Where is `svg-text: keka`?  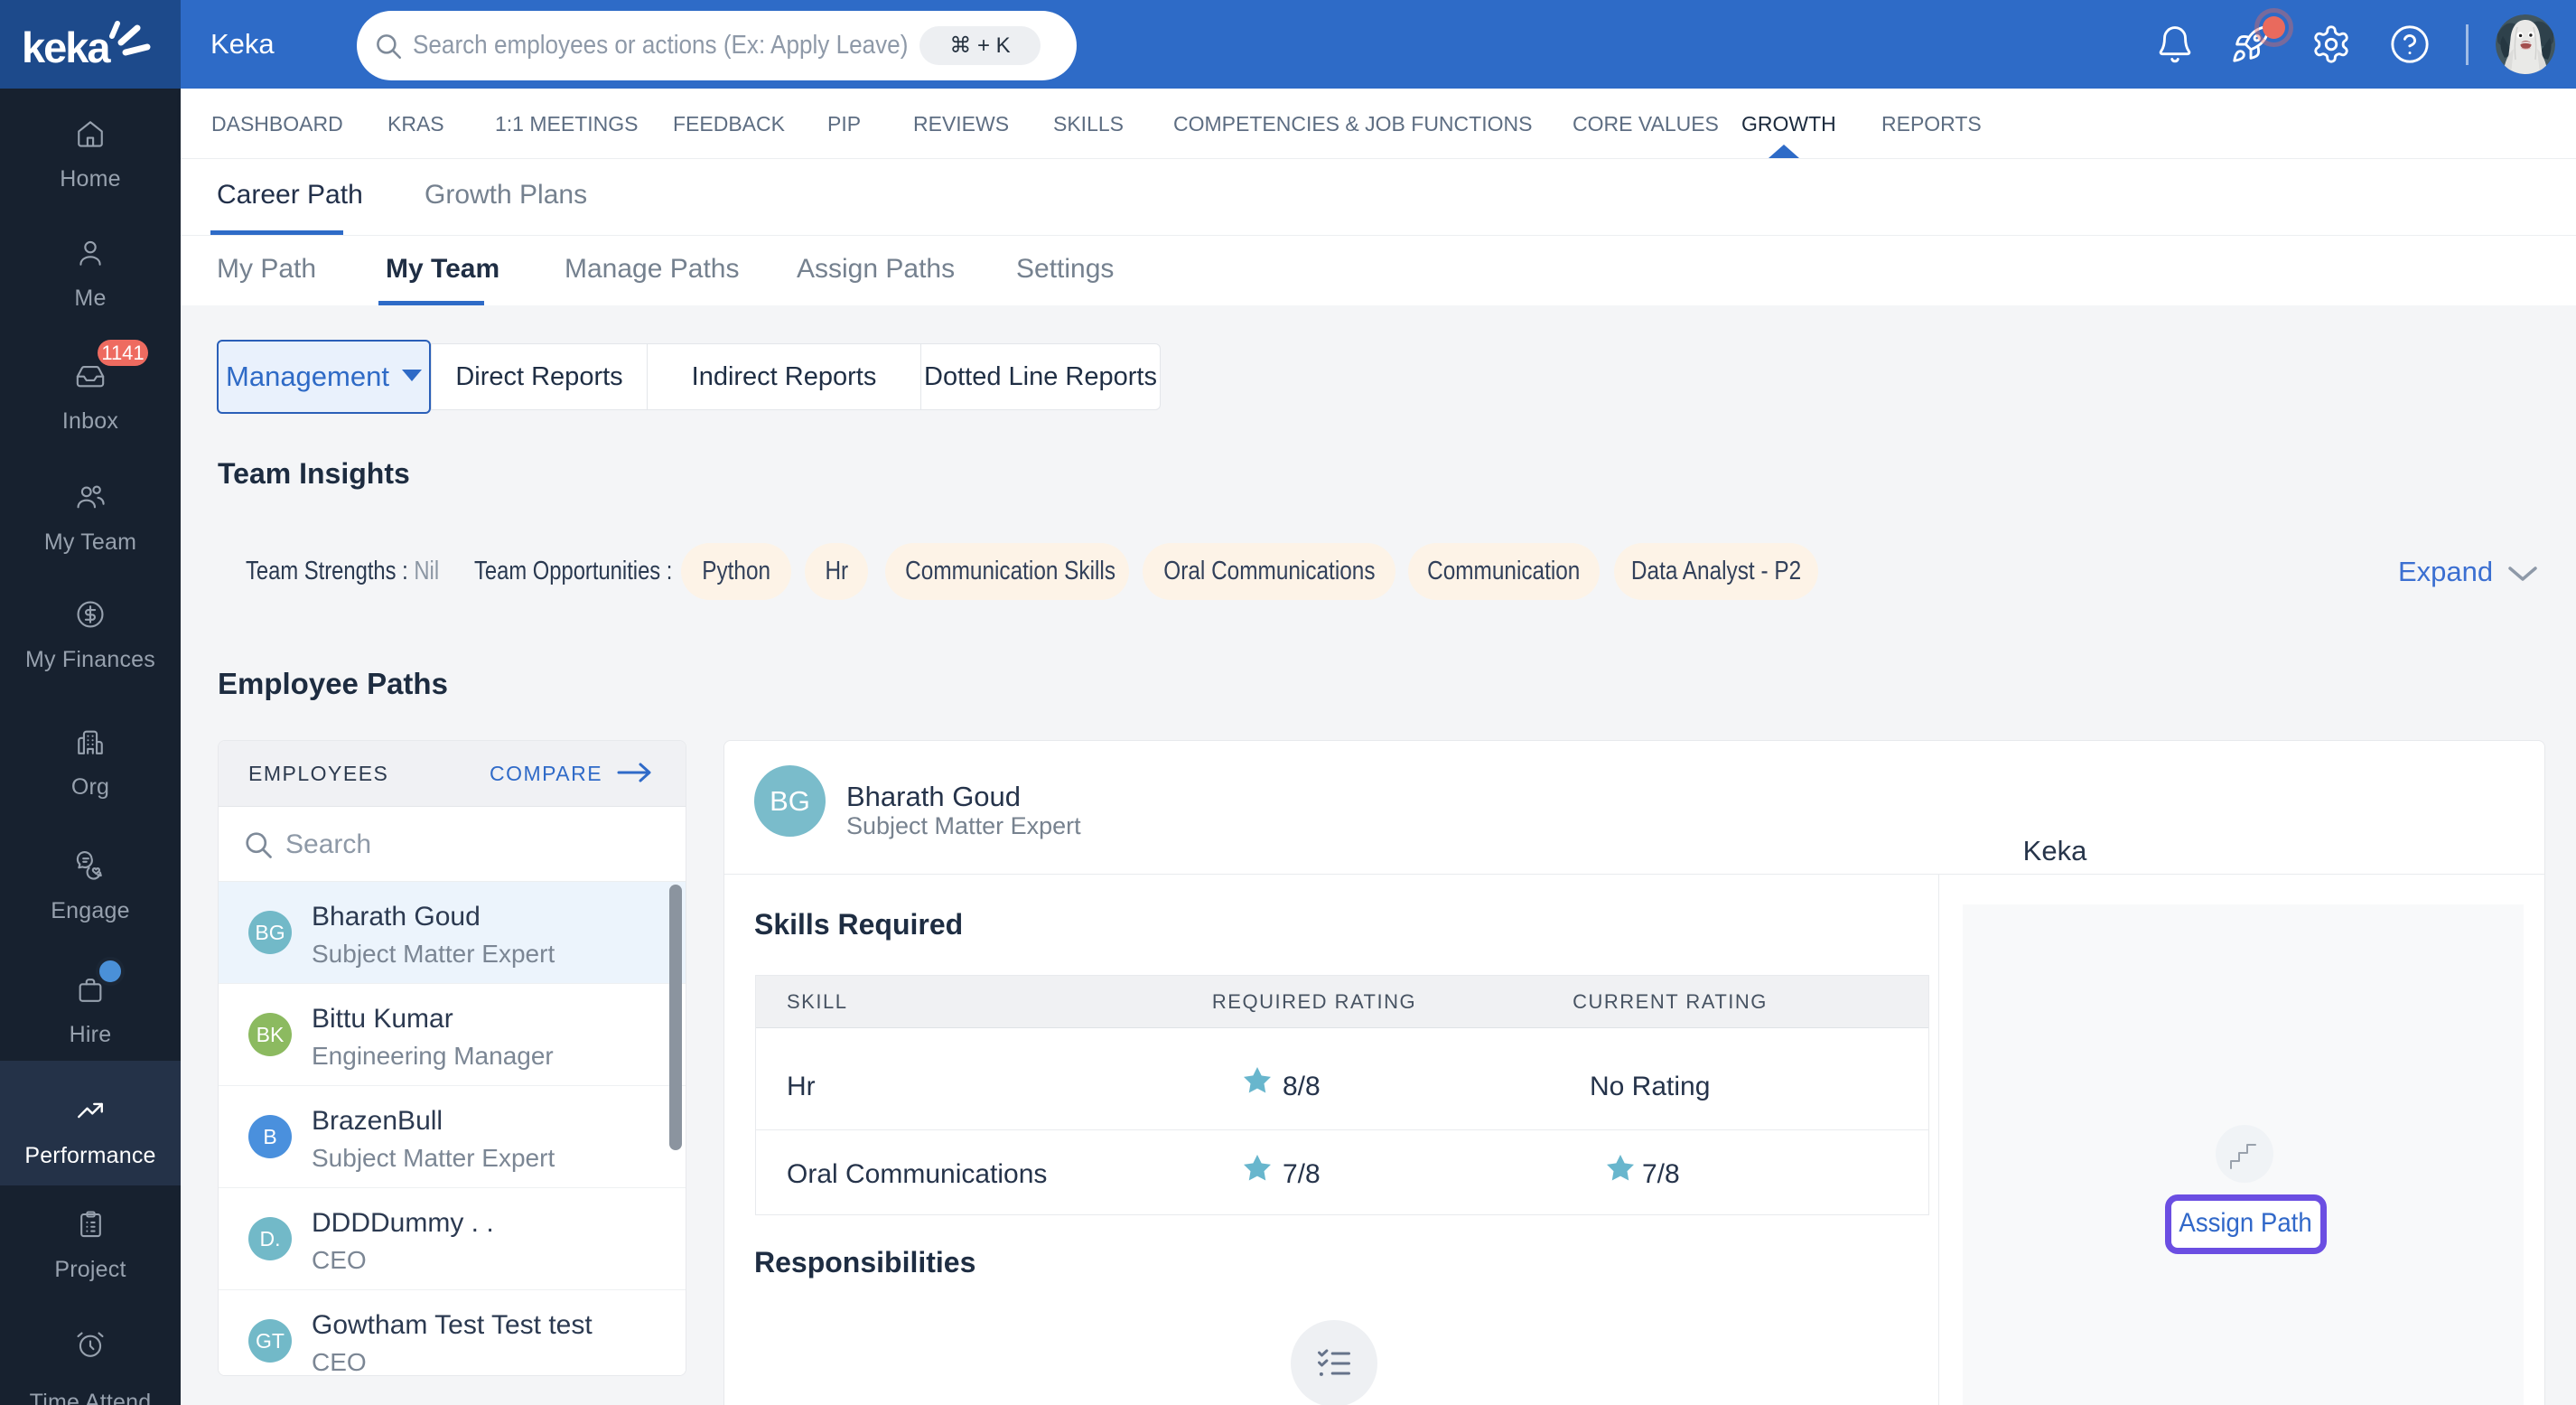
svg-text: keka is located at coordinates (66, 47).